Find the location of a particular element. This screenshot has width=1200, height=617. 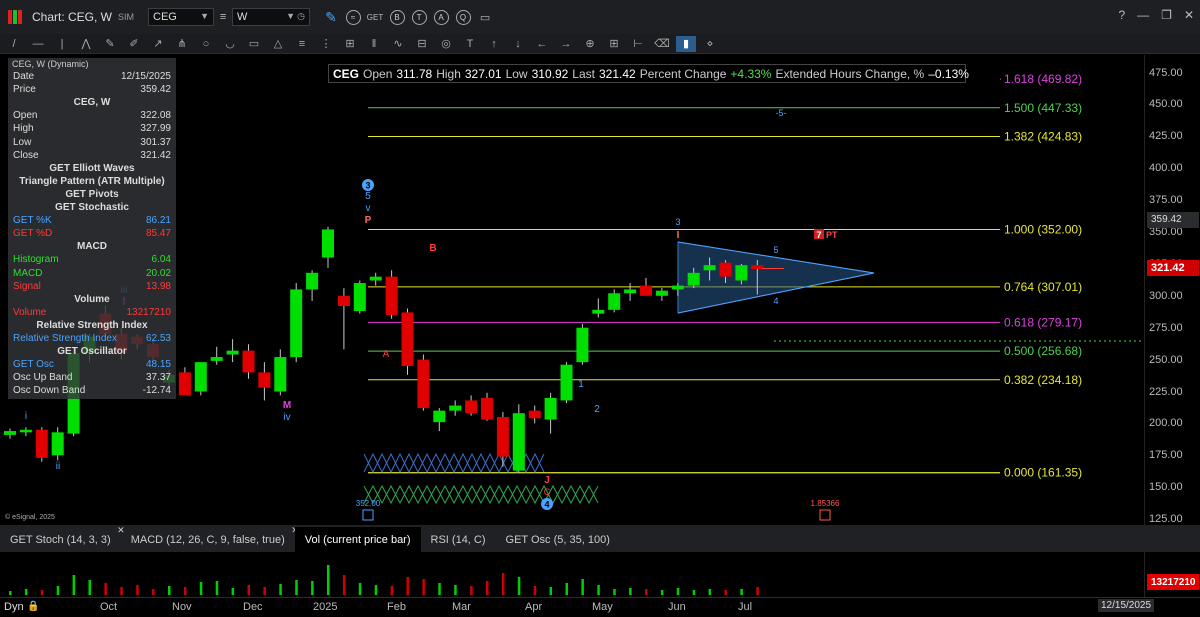

price-target-marker: 7 PT is located at coordinates (826, 234).